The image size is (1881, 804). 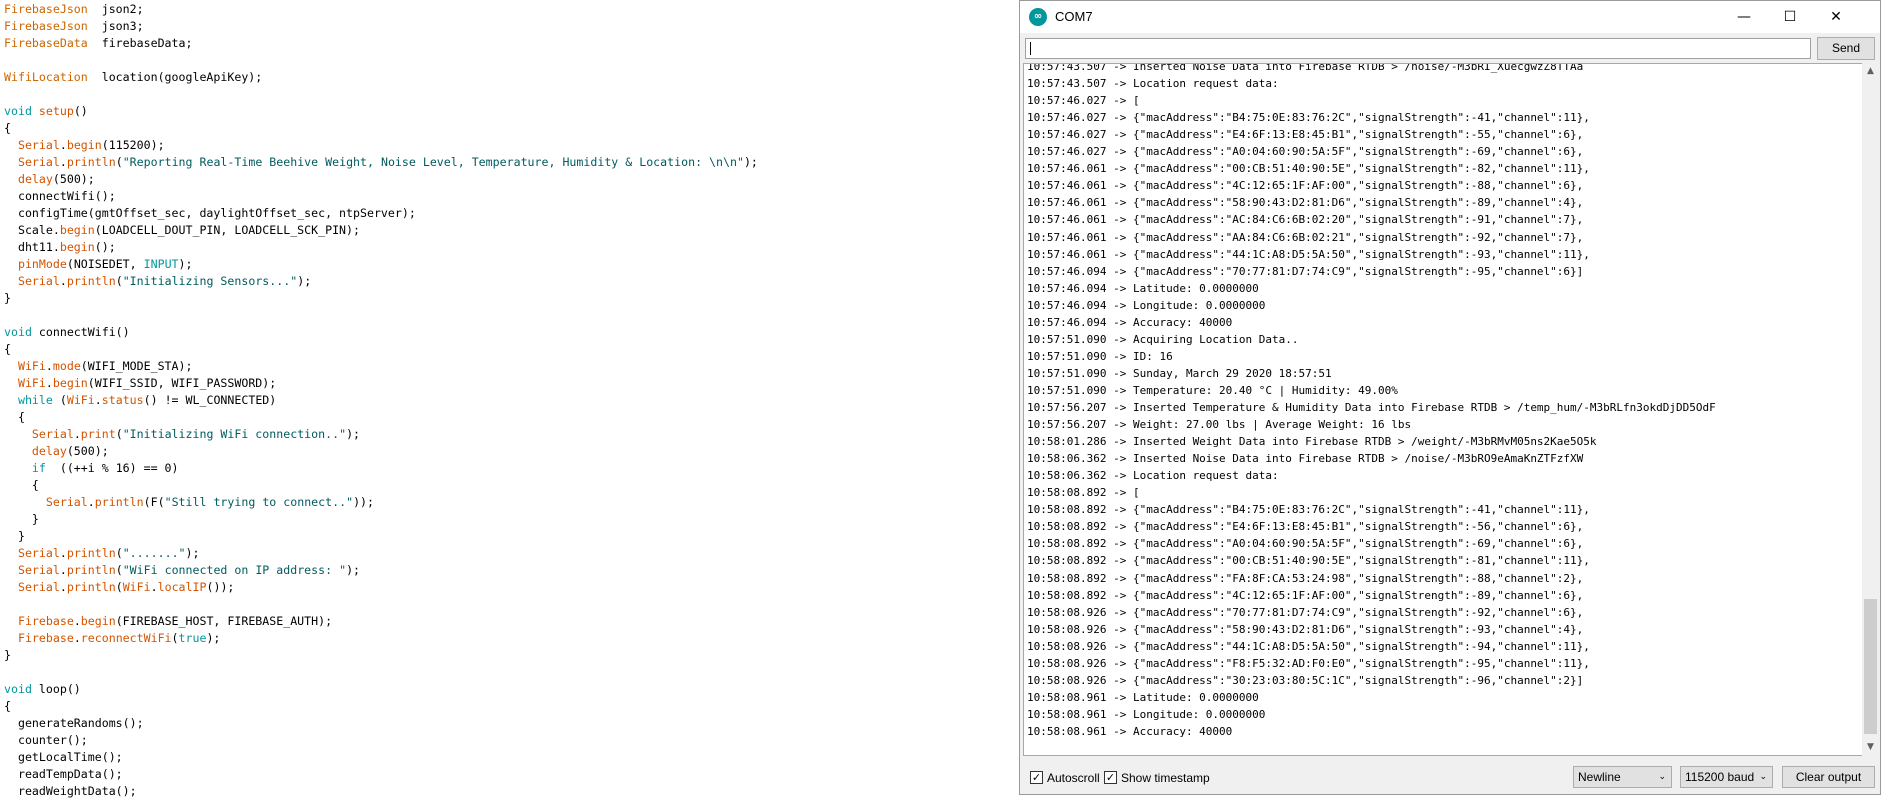 What do you see at coordinates (1083, 493) in the screenshot?
I see `output-line: 10:58:08.892 -> [` at bounding box center [1083, 493].